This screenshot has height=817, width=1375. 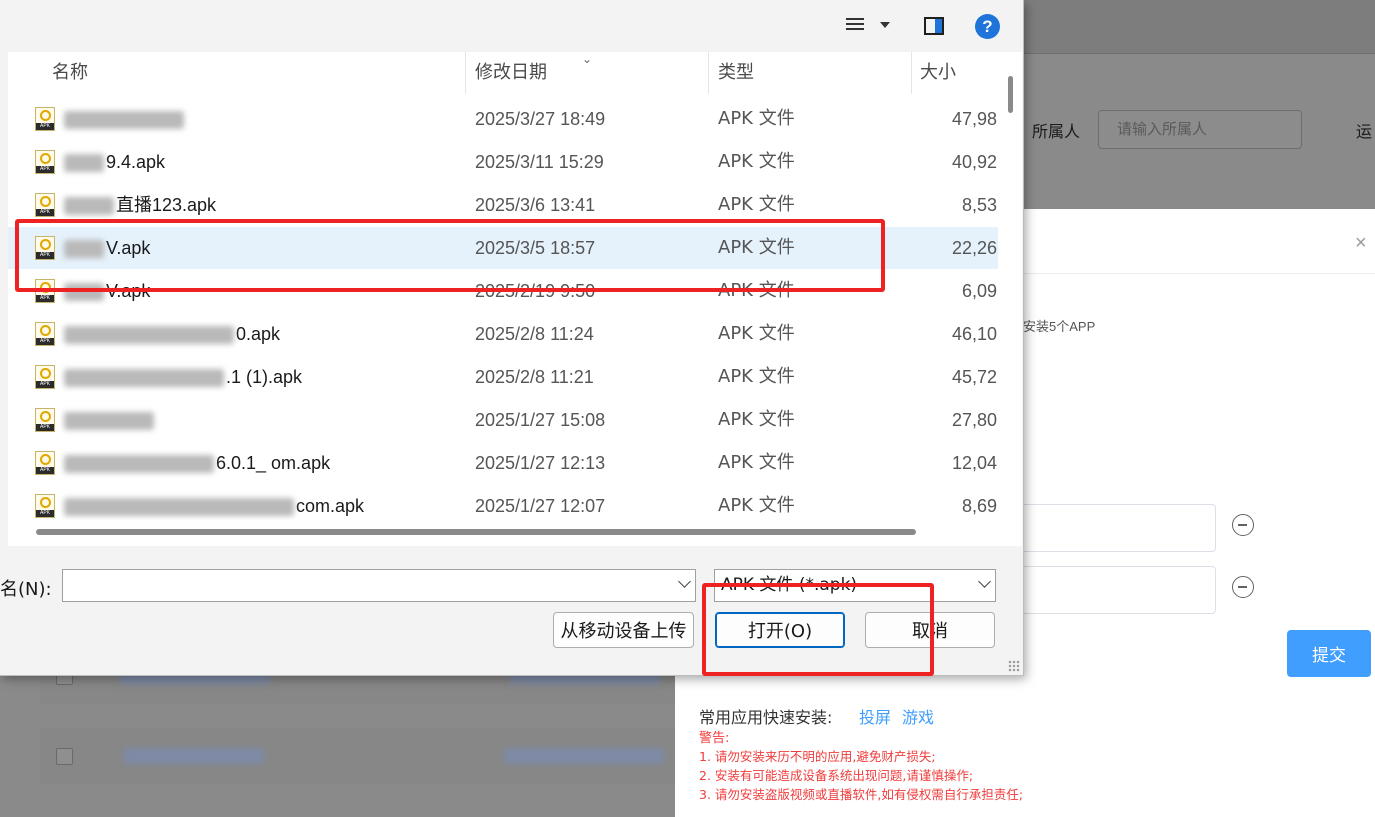 I want to click on horizontal-scrollbar, so click(x=476, y=532).